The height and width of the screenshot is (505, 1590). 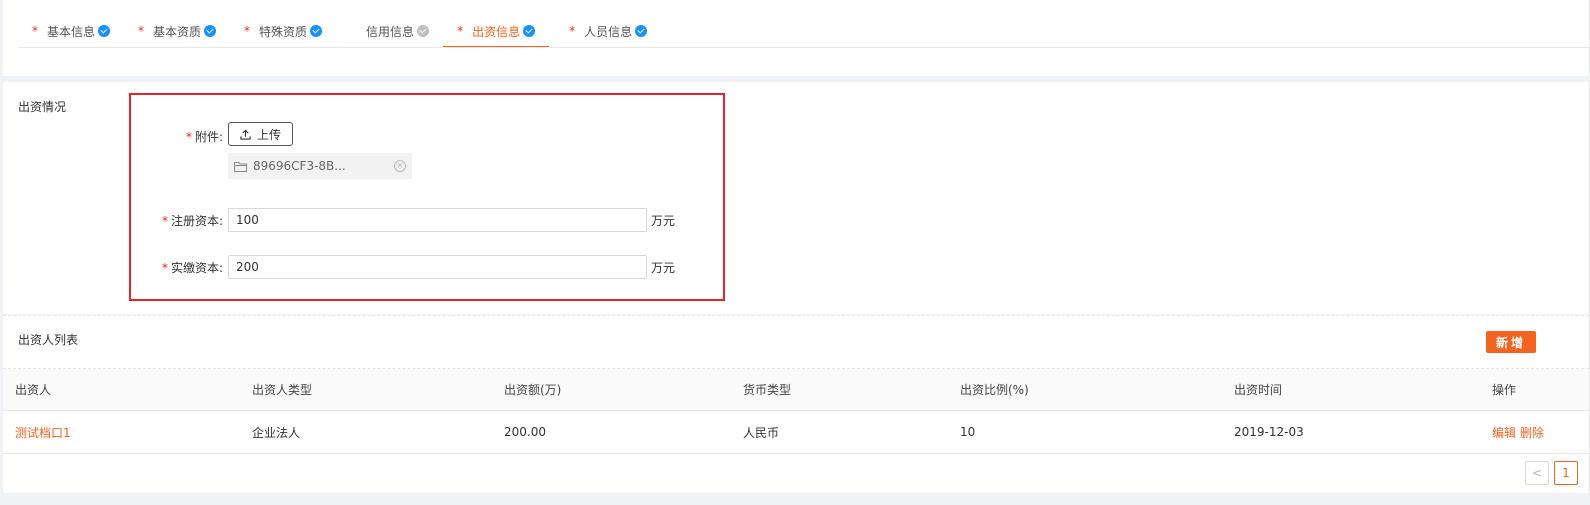 What do you see at coordinates (1511, 342) in the screenshot?
I see `add-investor-button: 新增` at bounding box center [1511, 342].